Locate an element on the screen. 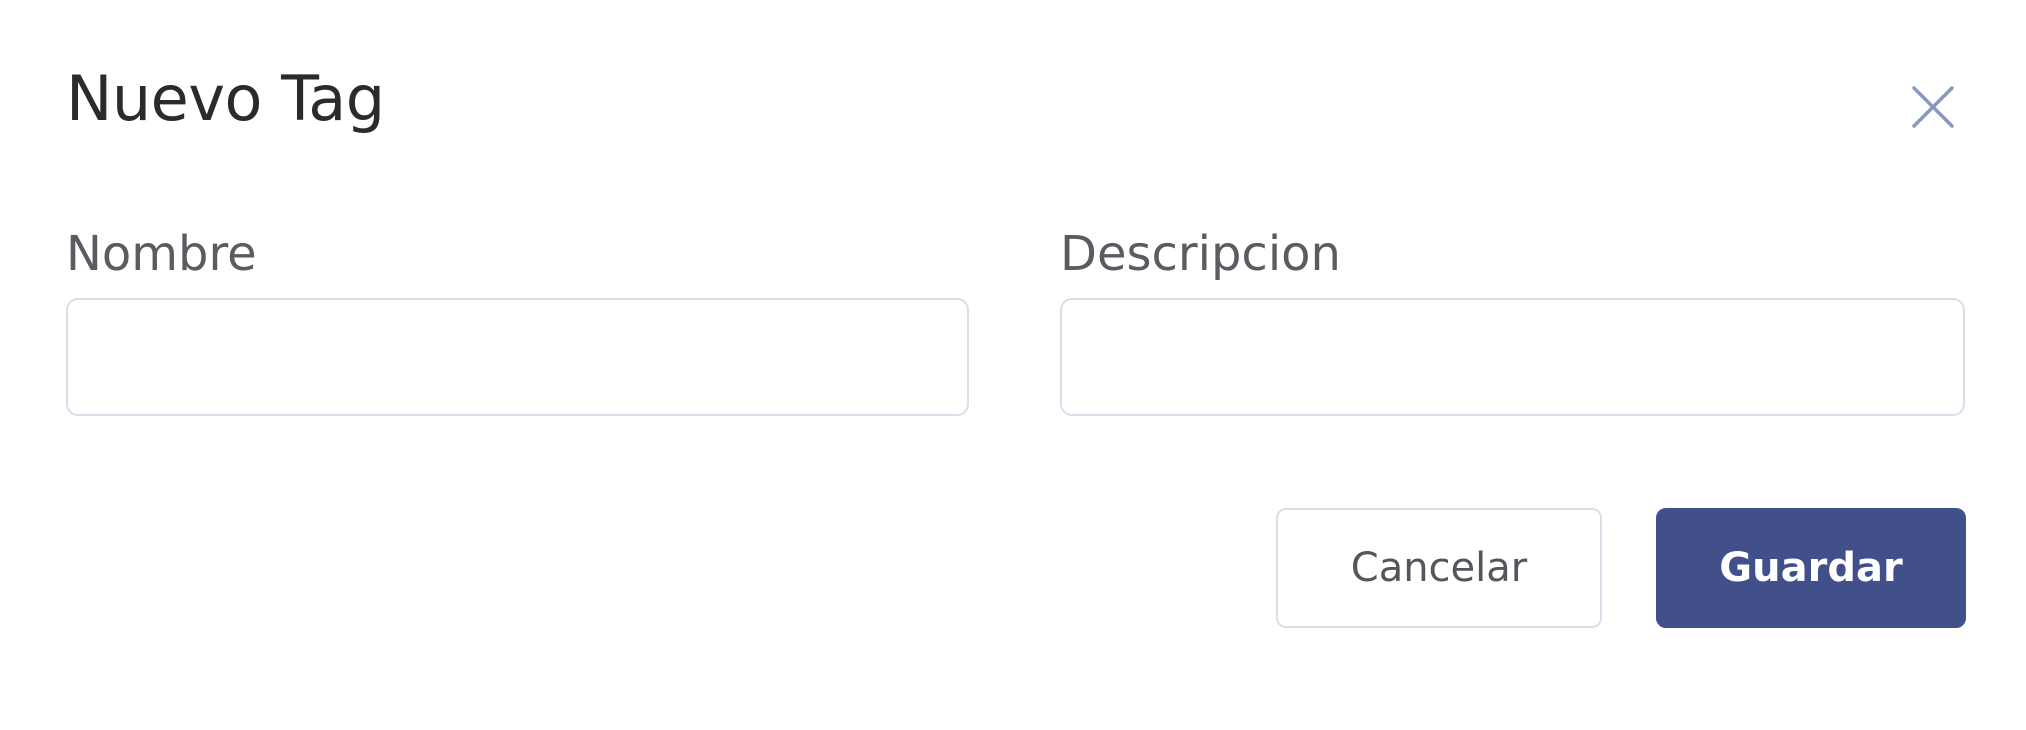 The height and width of the screenshot is (730, 2026). descripcion-label: Descripcion is located at coordinates (1200, 254).